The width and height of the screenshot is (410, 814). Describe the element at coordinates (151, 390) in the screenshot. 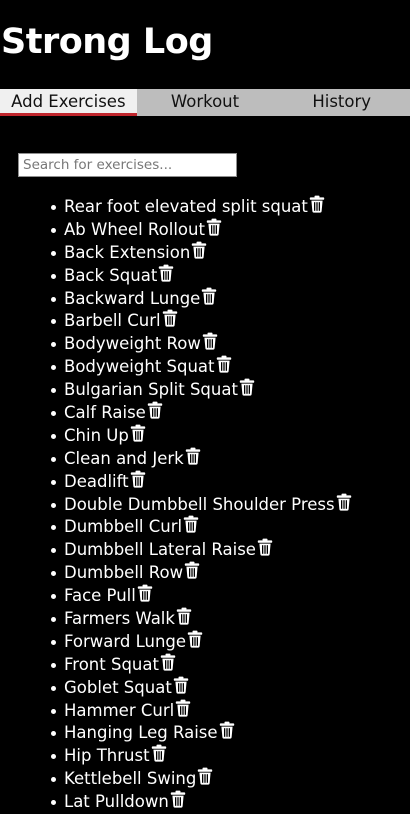

I see `exercise-name: Bulgarian Split Squat` at that location.